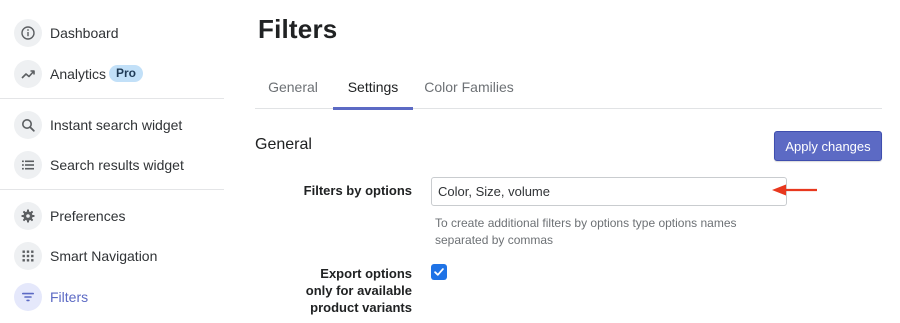 Image resolution: width=900 pixels, height=323 pixels. What do you see at coordinates (28, 256) in the screenshot?
I see `grid-dots-icon` at bounding box center [28, 256].